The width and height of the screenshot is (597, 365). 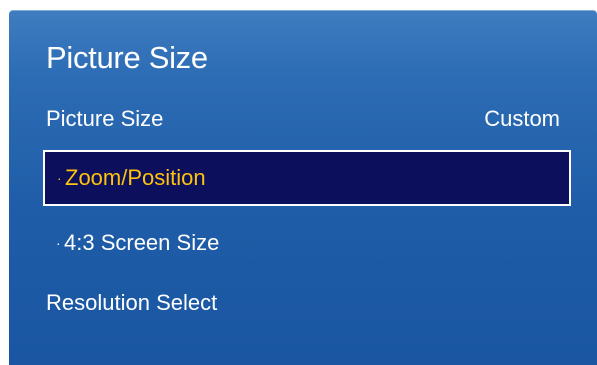 What do you see at coordinates (142, 242) in the screenshot?
I see `menu-item-label: 4:3 Screen Size` at bounding box center [142, 242].